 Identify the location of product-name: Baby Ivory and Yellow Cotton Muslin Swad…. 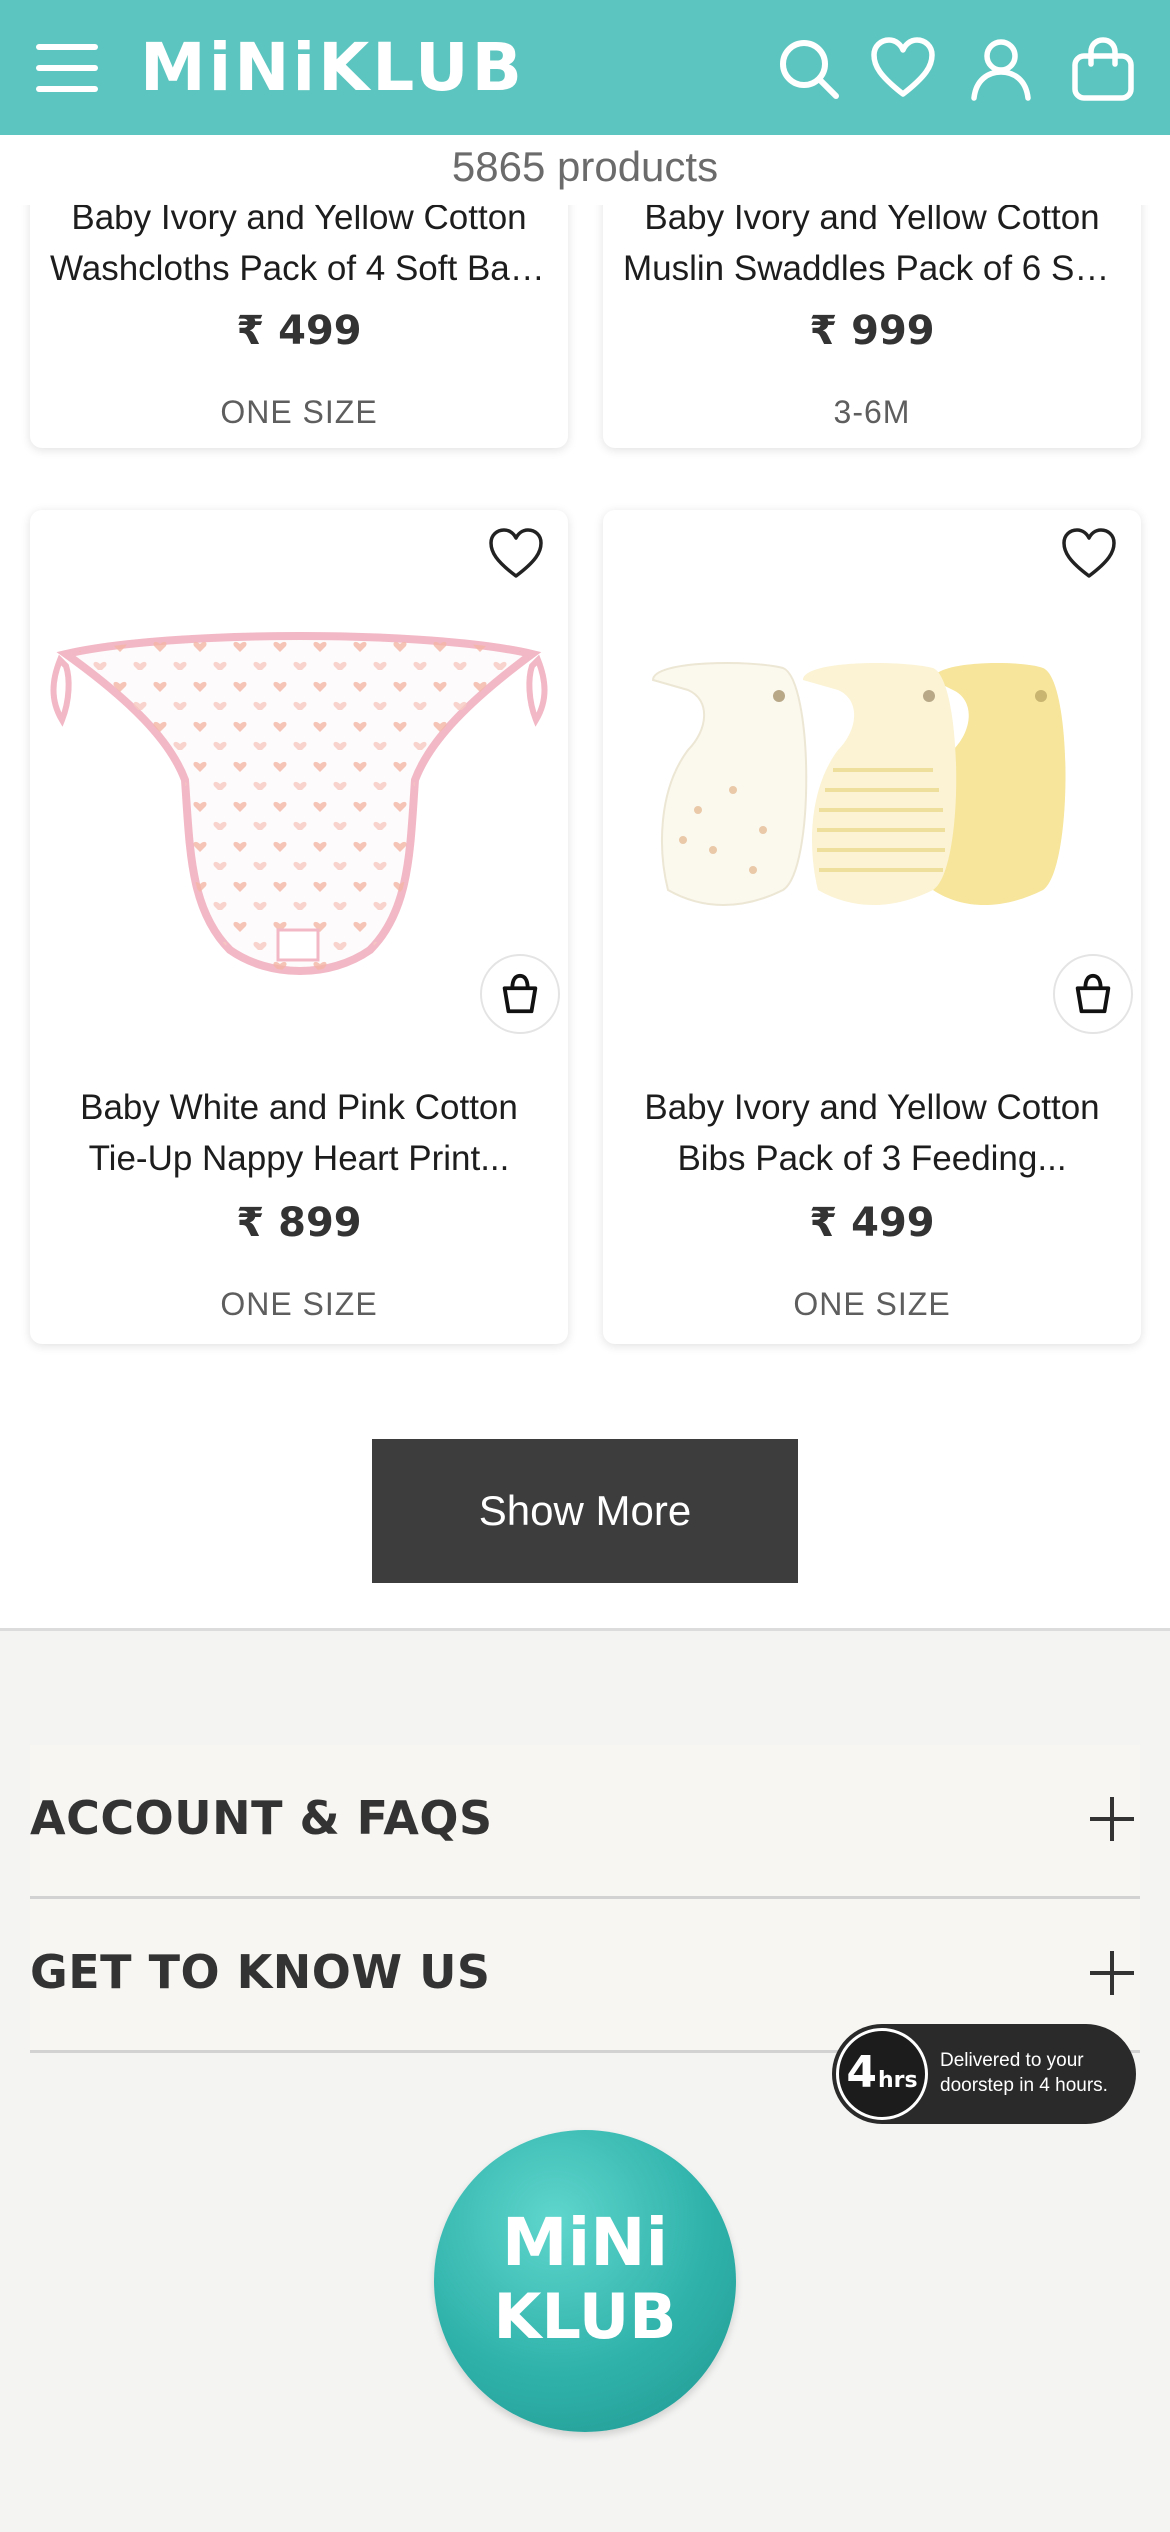
(872, 243).